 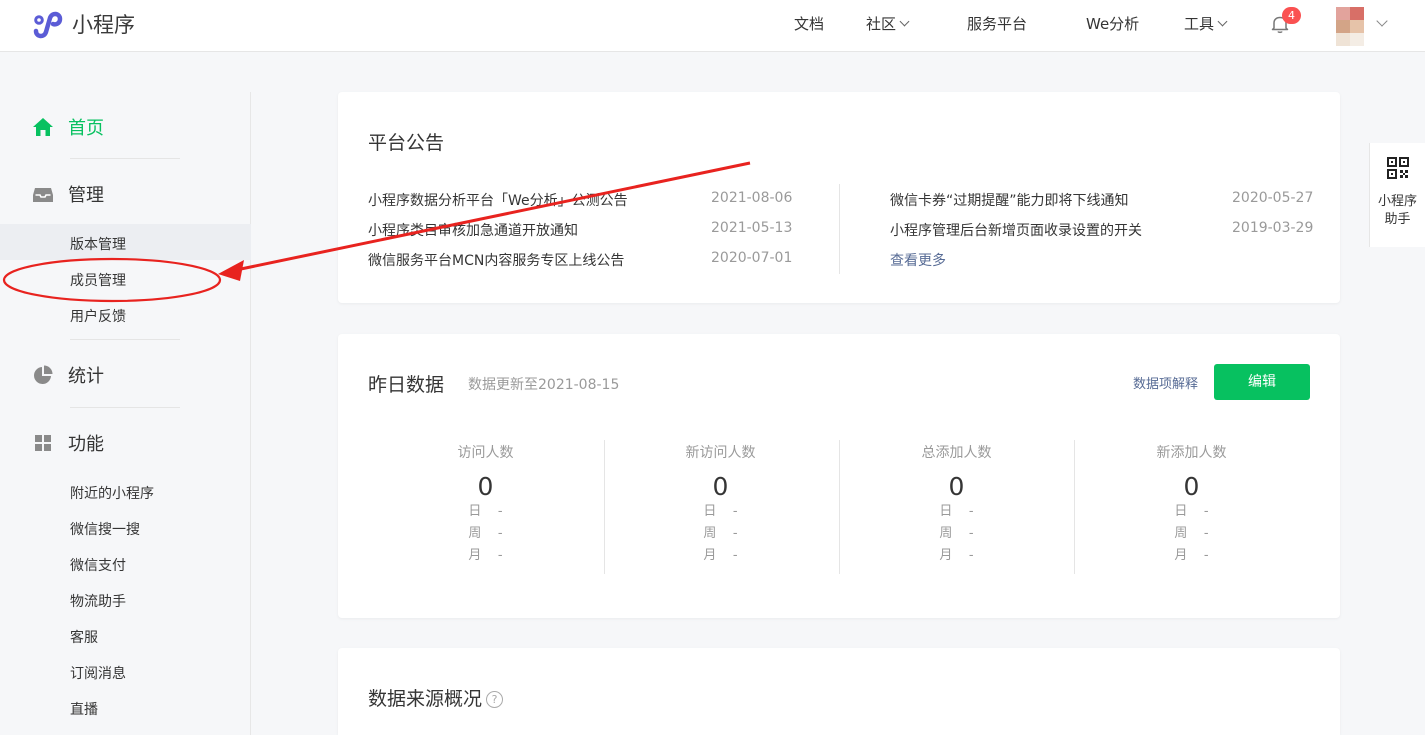 I want to click on notification-badge: 4, so click(x=1291, y=15).